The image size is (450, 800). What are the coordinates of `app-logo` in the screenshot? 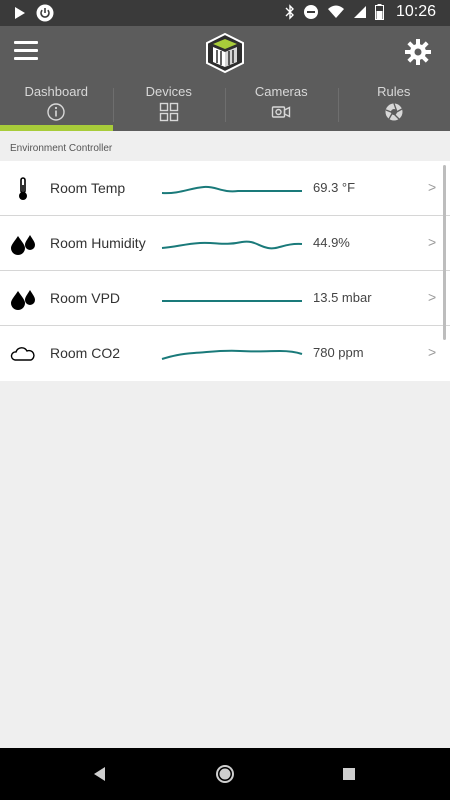 It's located at (225, 53).